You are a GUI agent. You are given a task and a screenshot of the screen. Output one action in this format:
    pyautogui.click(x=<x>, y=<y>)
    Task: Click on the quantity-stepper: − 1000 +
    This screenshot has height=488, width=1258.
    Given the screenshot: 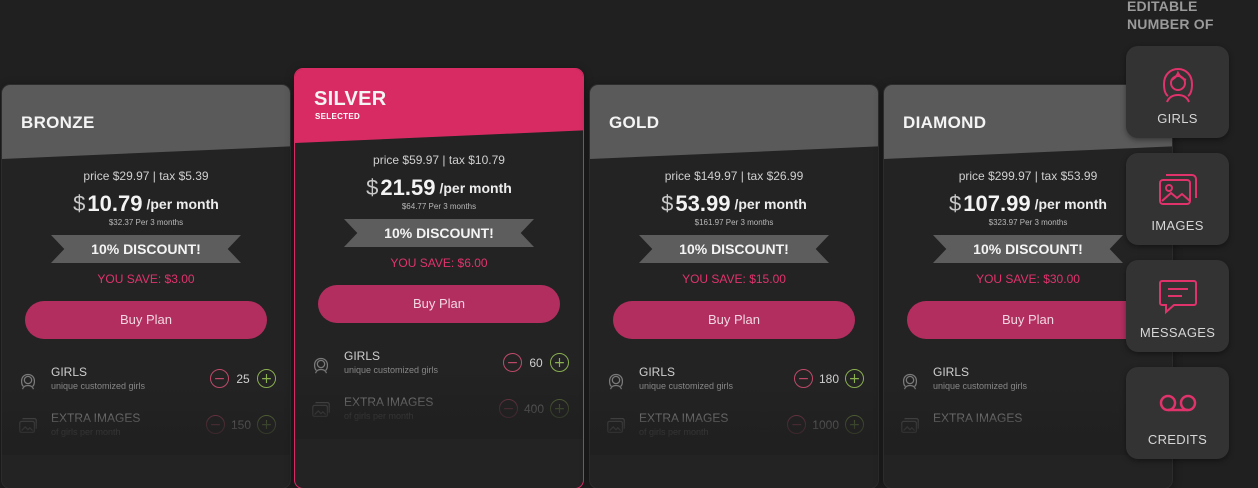 What is the action you would take?
    pyautogui.click(x=825, y=424)
    